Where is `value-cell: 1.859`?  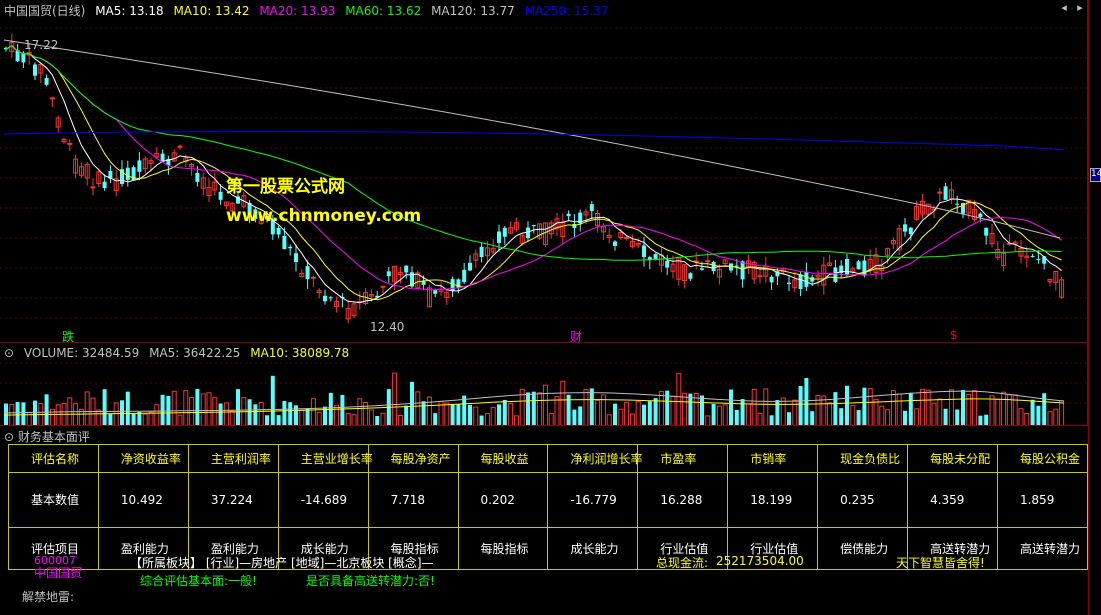
value-cell: 1.859 is located at coordinates (1042, 500).